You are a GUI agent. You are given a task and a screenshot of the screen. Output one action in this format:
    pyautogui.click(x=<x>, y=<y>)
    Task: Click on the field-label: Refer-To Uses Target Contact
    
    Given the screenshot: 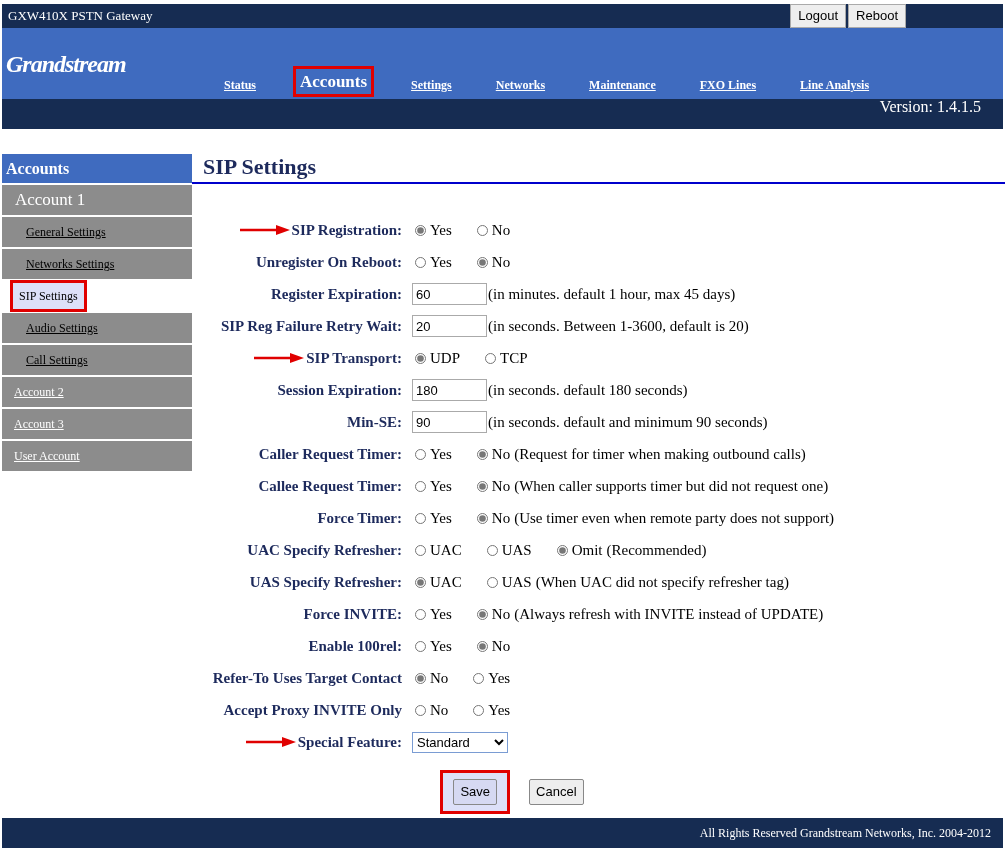 What is the action you would take?
    pyautogui.click(x=307, y=679)
    